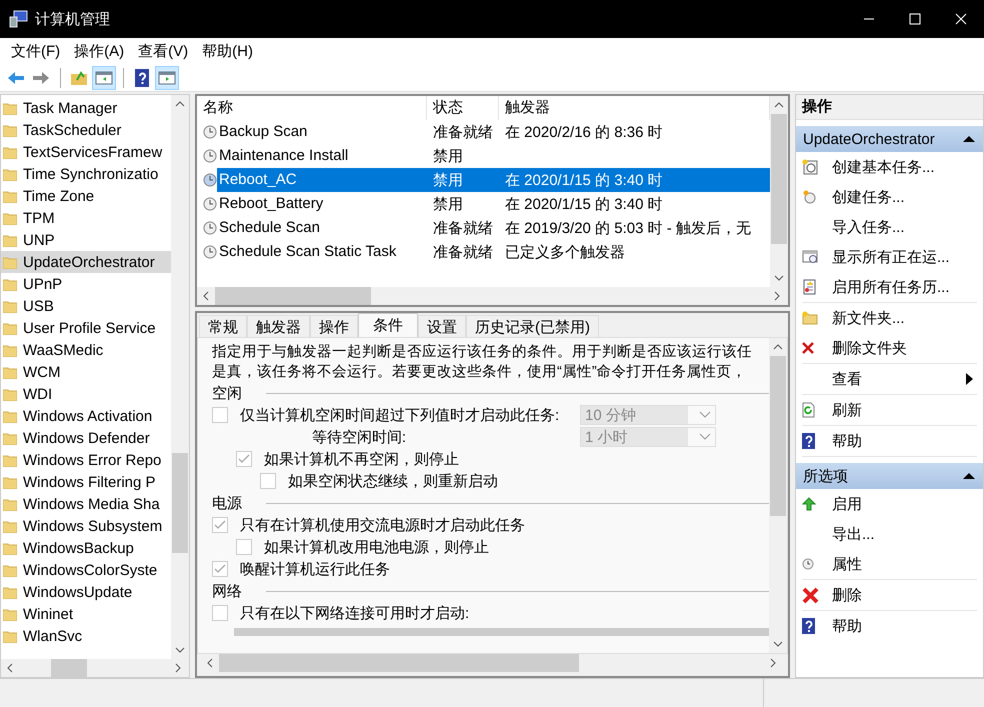 The height and width of the screenshot is (707, 984). What do you see at coordinates (86, 130) in the screenshot?
I see `tree-item: TaskScheduler` at bounding box center [86, 130].